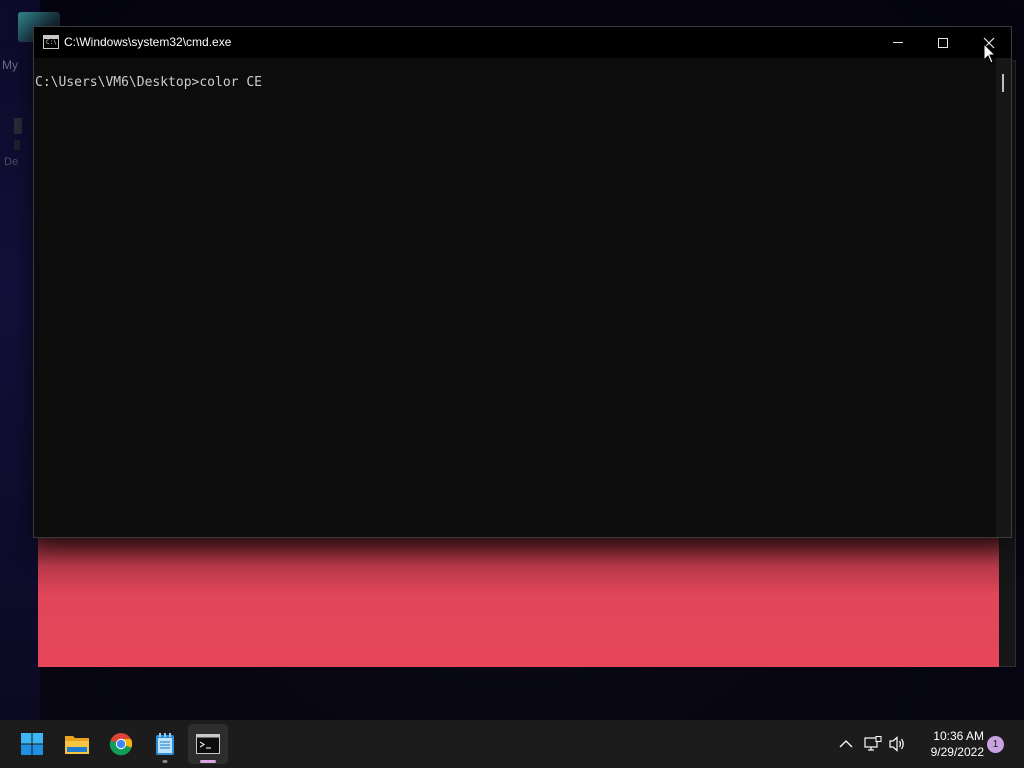 Image resolution: width=1024 pixels, height=768 pixels. I want to click on show-hidden-icons-button, so click(846, 744).